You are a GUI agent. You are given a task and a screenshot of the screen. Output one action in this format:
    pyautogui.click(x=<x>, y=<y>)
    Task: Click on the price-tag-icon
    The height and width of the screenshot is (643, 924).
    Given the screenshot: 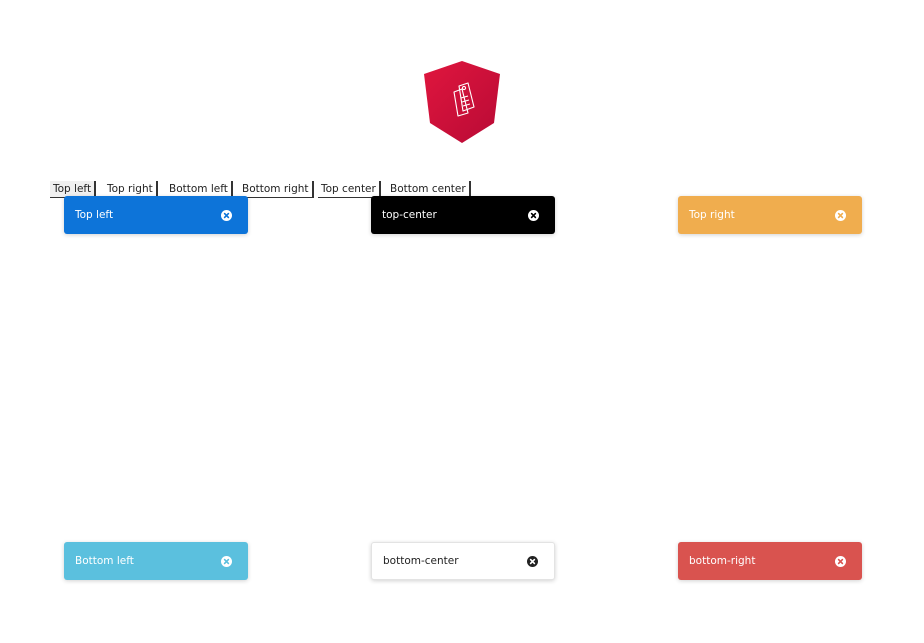 What is the action you would take?
    pyautogui.click(x=462, y=102)
    